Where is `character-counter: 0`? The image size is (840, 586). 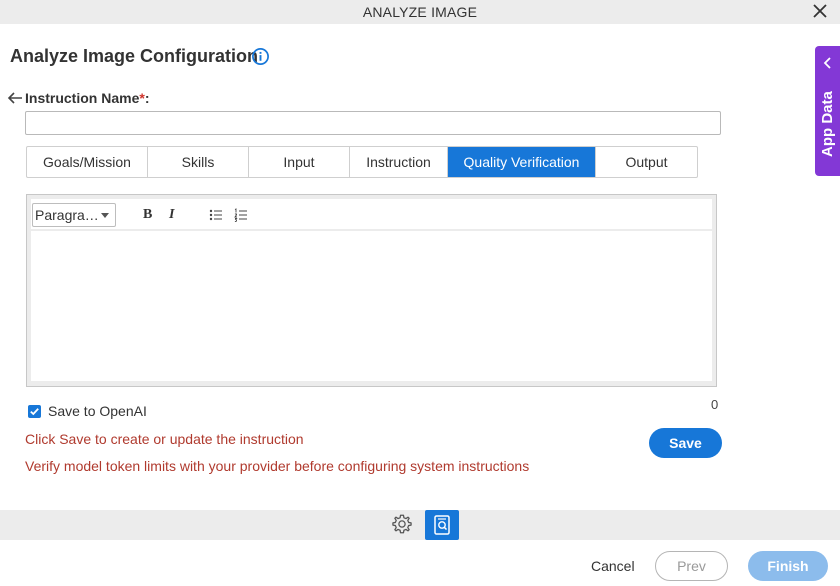
character-counter: 0 is located at coordinates (715, 404).